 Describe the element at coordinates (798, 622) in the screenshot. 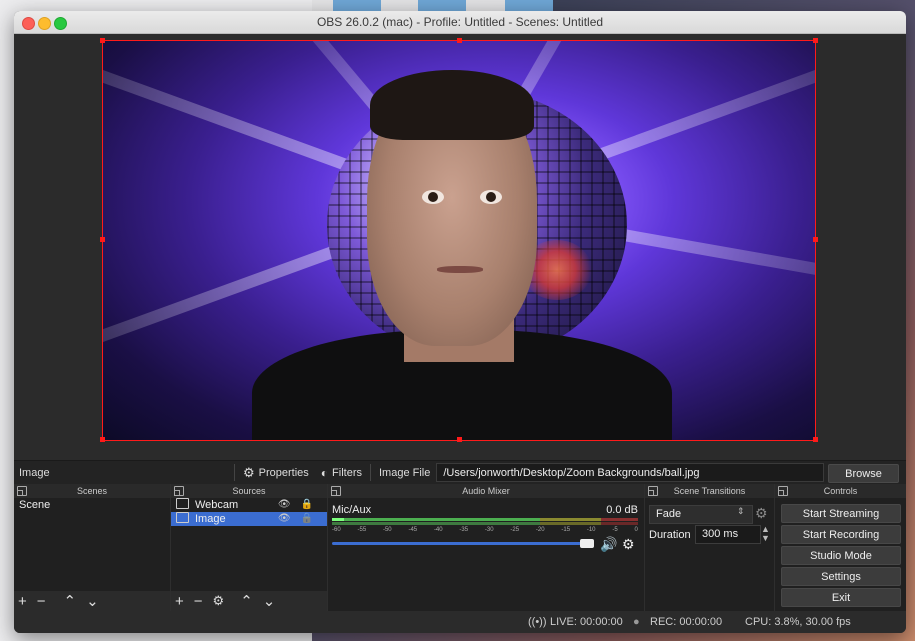

I see `cpu-status: CPU: 3.8%, 30.00 fps` at that location.